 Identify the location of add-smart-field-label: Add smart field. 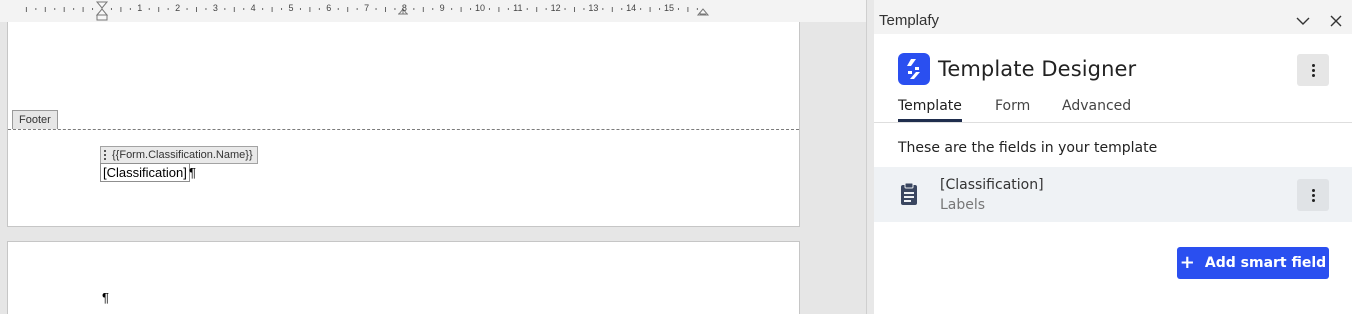
(1265, 263).